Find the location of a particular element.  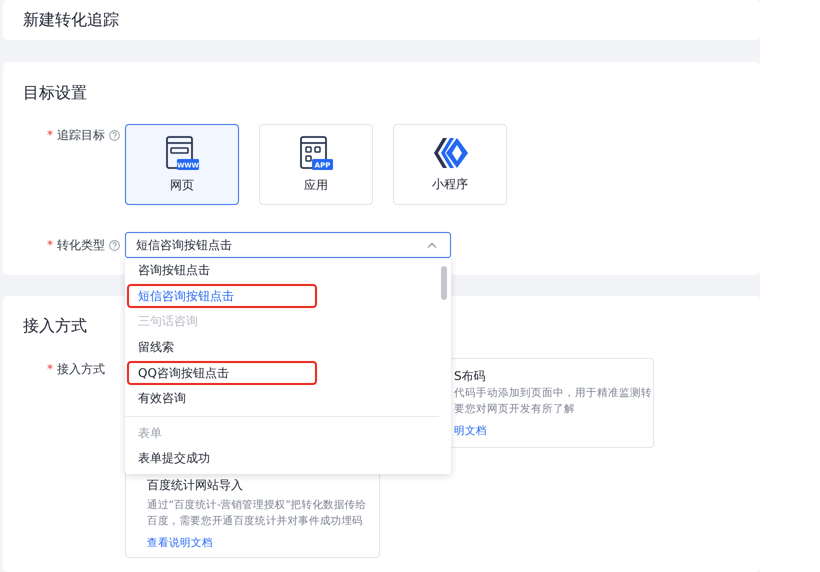

page-title: 新建转化追踪 is located at coordinates (71, 20).